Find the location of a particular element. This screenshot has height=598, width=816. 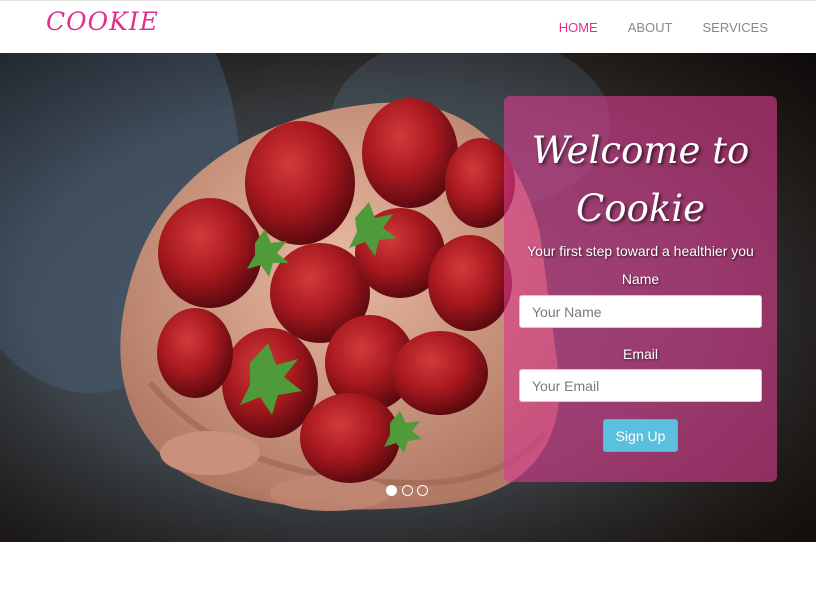

welcome-title: Welcome to Cookie is located at coordinates (640, 180).